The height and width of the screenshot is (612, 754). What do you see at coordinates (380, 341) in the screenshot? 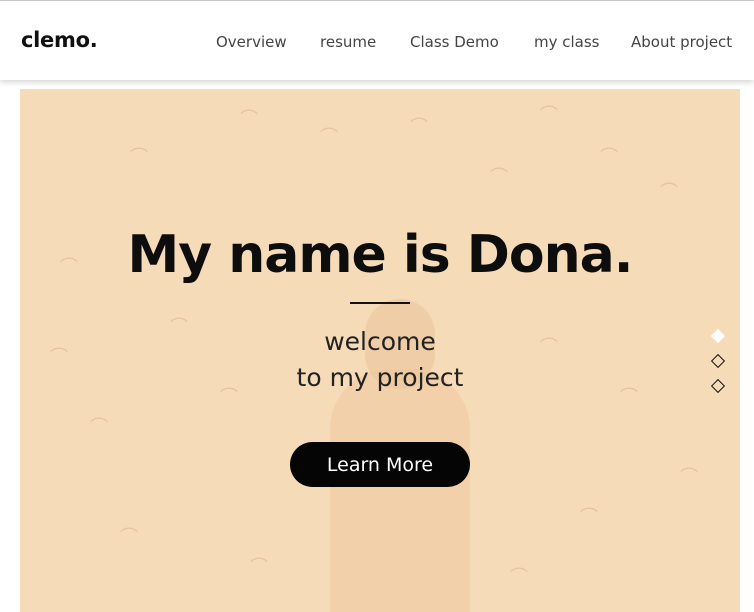
I see `hero-subtitle-line1: welcome` at bounding box center [380, 341].